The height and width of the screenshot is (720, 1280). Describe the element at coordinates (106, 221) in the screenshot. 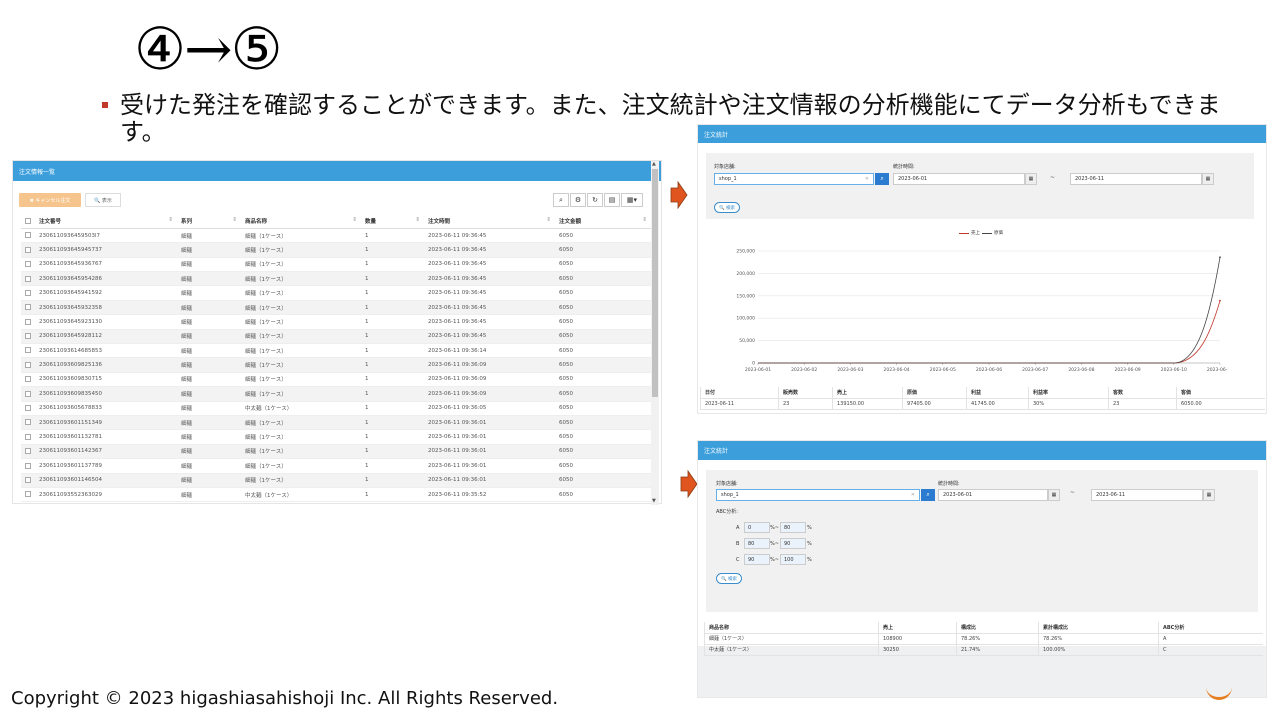

I see `col-order-number: 注文番号 ⇕` at that location.